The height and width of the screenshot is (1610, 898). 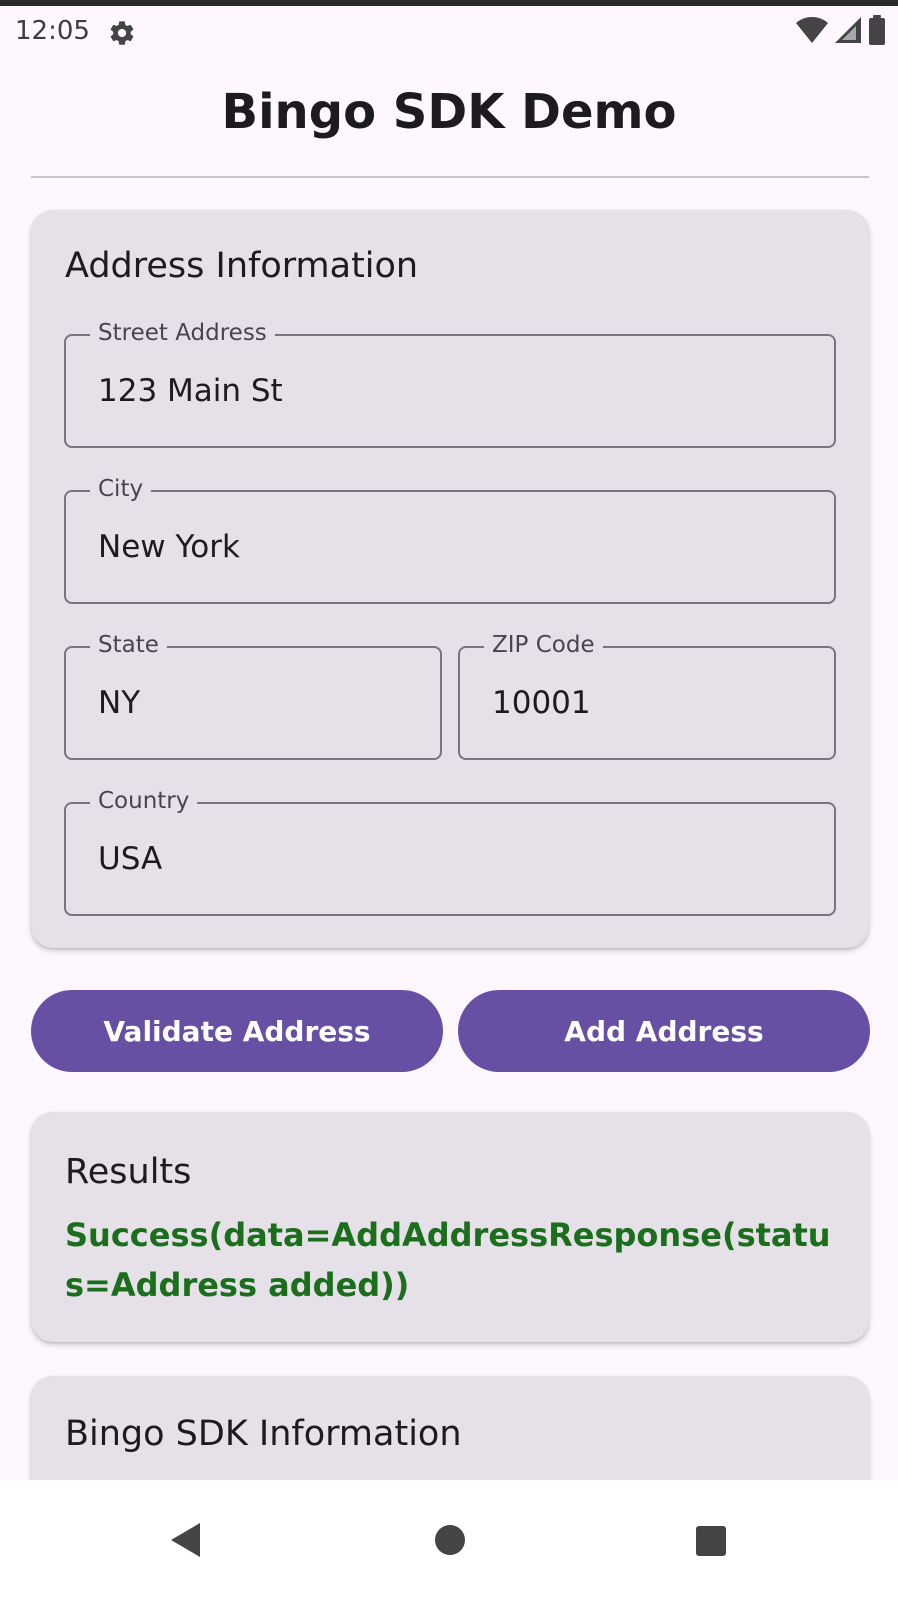 I want to click on status-icons, so click(x=841, y=32).